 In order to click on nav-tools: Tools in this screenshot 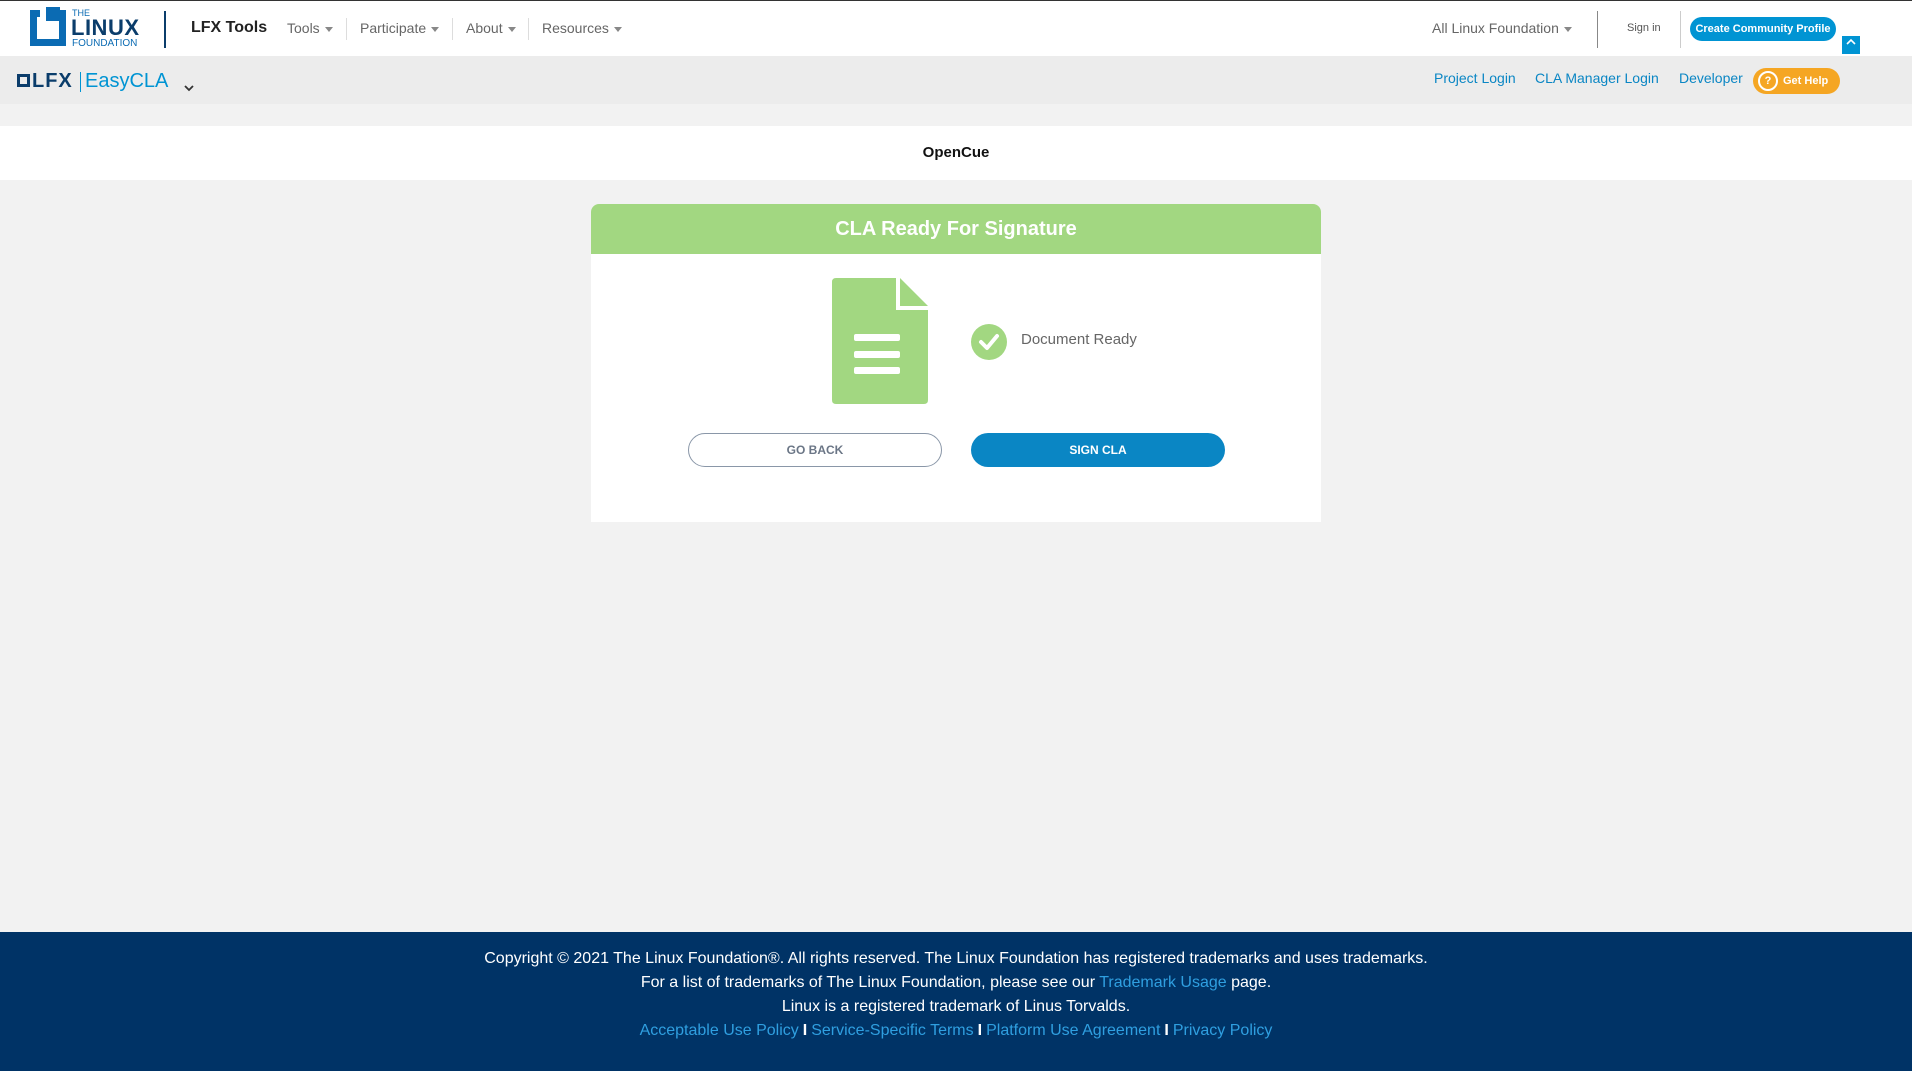, I will do `click(310, 28)`.